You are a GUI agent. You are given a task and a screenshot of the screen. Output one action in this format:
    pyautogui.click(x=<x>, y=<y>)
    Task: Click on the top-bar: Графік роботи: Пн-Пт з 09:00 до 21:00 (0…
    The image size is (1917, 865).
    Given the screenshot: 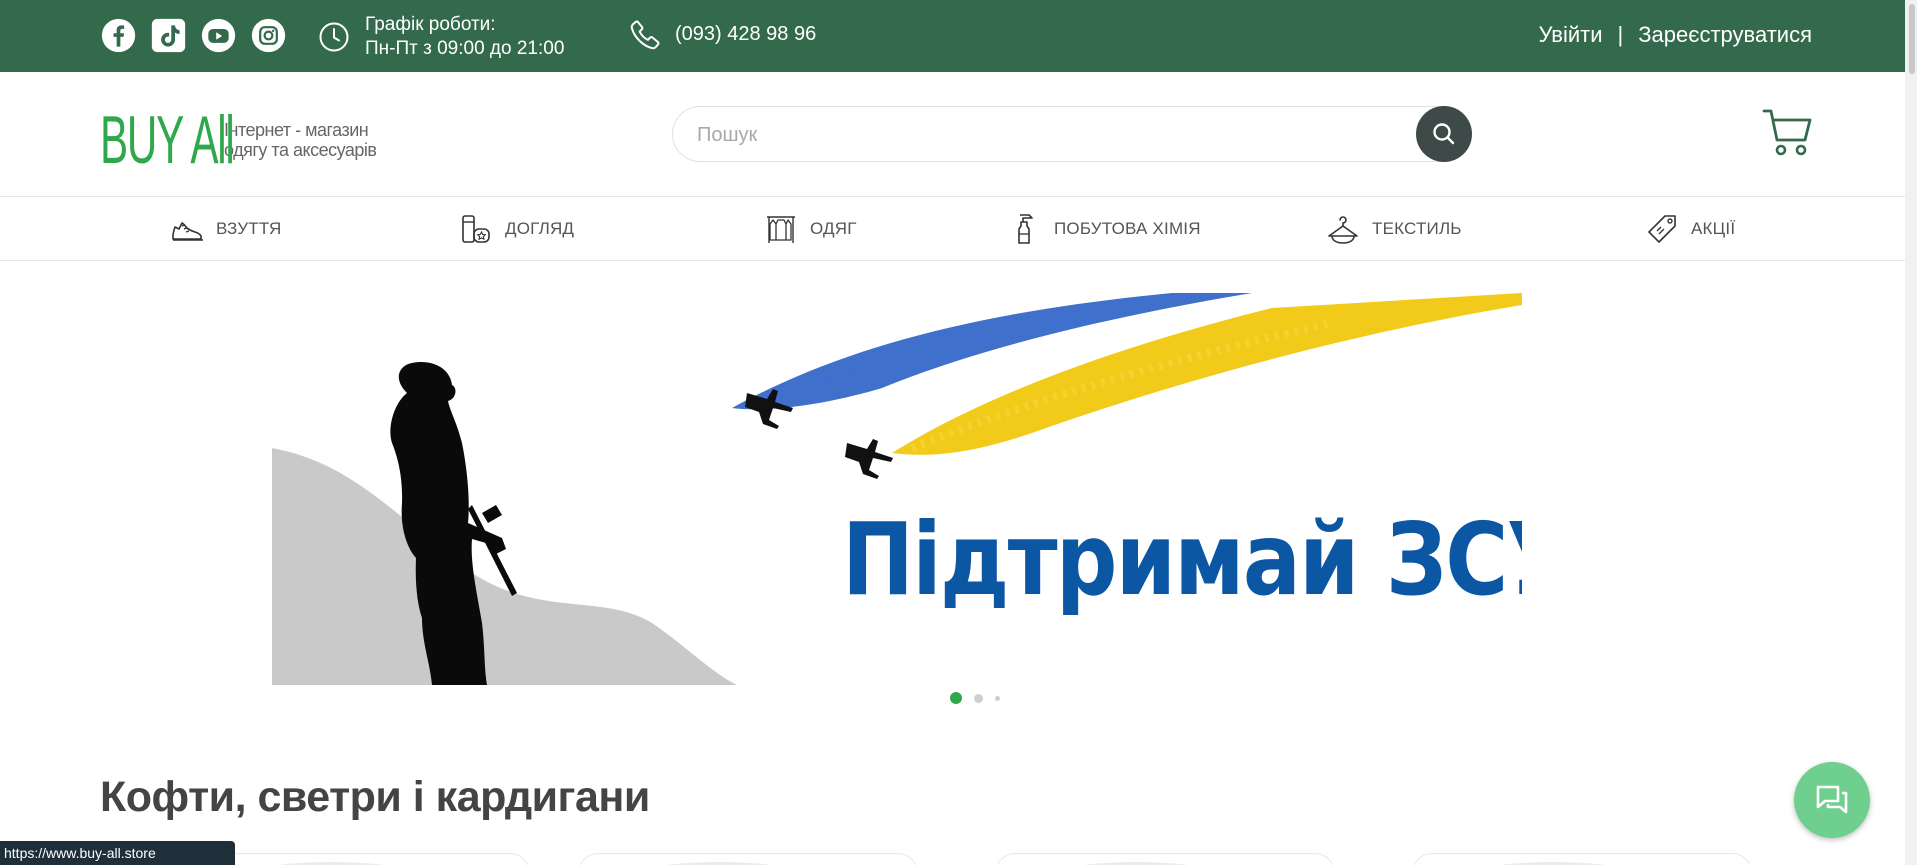 What is the action you would take?
    pyautogui.click(x=958, y=36)
    